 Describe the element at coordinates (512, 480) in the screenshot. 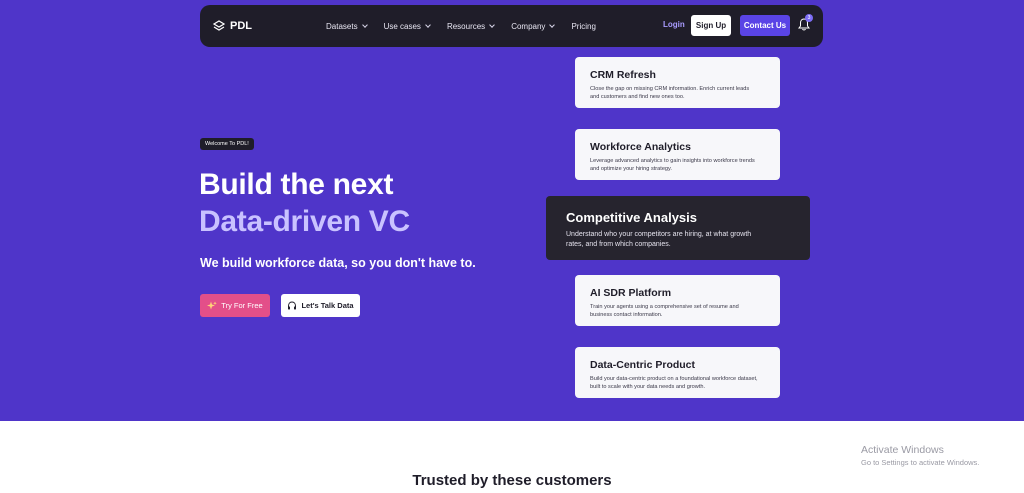

I see `trusted-customers-heading: Trusted by these customers` at that location.